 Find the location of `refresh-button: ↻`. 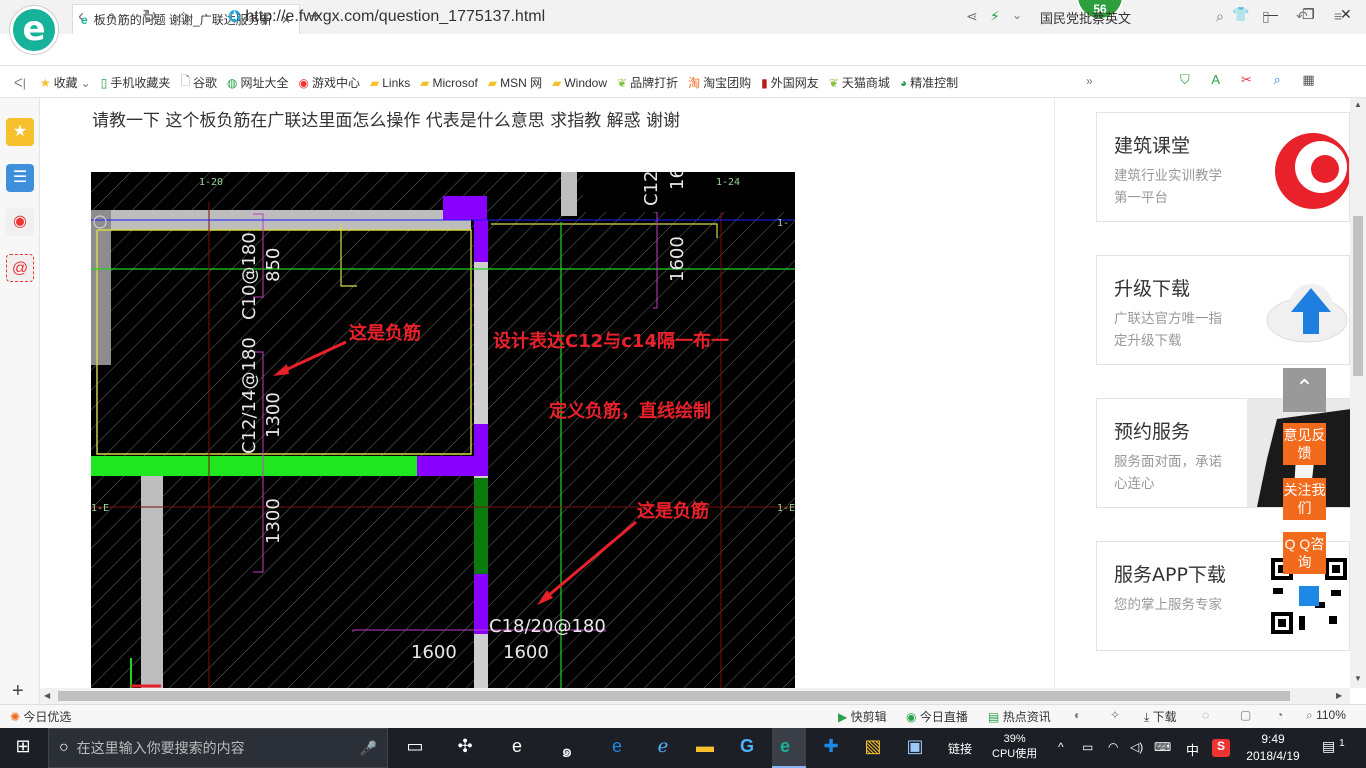

refresh-button: ↻ is located at coordinates (149, 16).